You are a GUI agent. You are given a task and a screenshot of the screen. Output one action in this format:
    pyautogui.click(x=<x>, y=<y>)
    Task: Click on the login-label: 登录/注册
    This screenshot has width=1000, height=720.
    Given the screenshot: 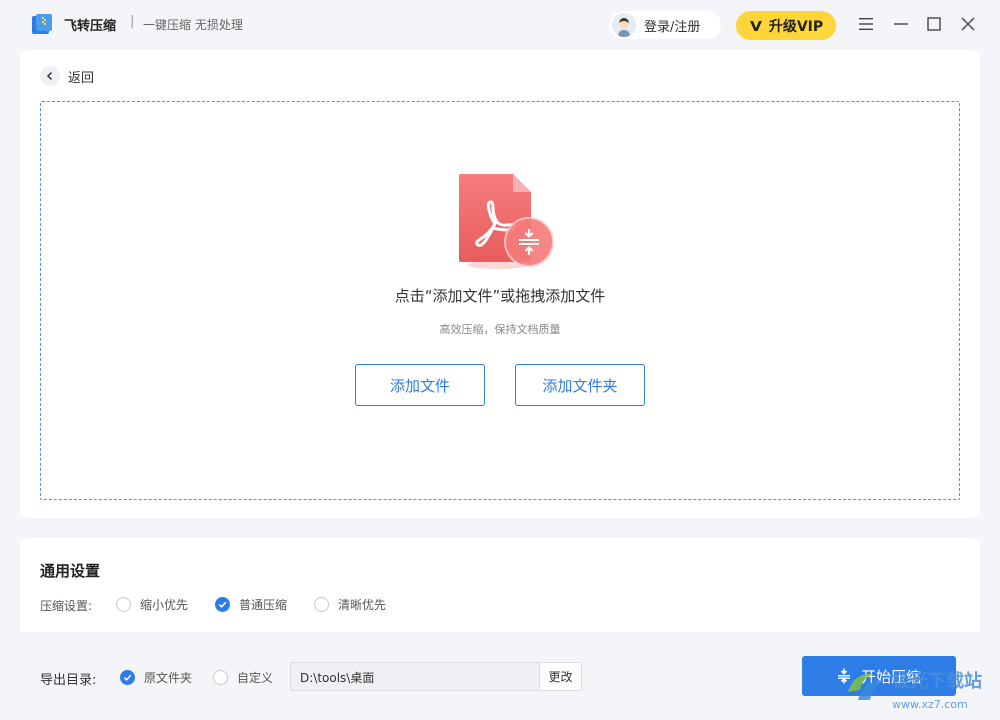 What is the action you would take?
    pyautogui.click(x=672, y=27)
    